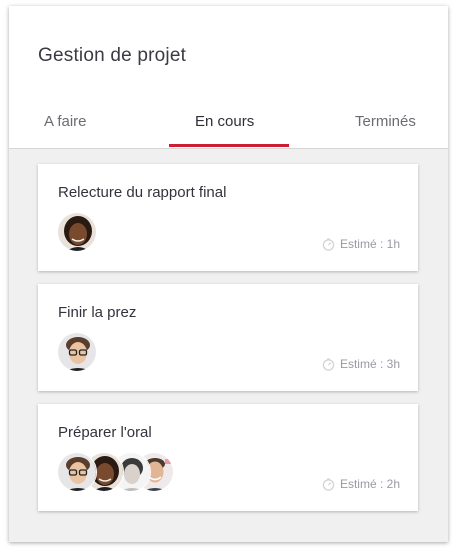 This screenshot has width=458, height=554. I want to click on estimate-label: Estimé : 1h, so click(369, 244).